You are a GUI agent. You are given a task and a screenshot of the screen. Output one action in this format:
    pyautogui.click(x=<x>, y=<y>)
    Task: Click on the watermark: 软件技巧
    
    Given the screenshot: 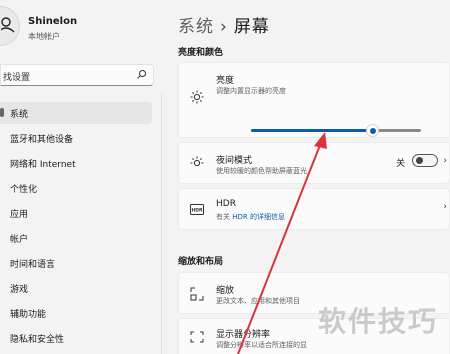 What is the action you would take?
    pyautogui.click(x=378, y=321)
    